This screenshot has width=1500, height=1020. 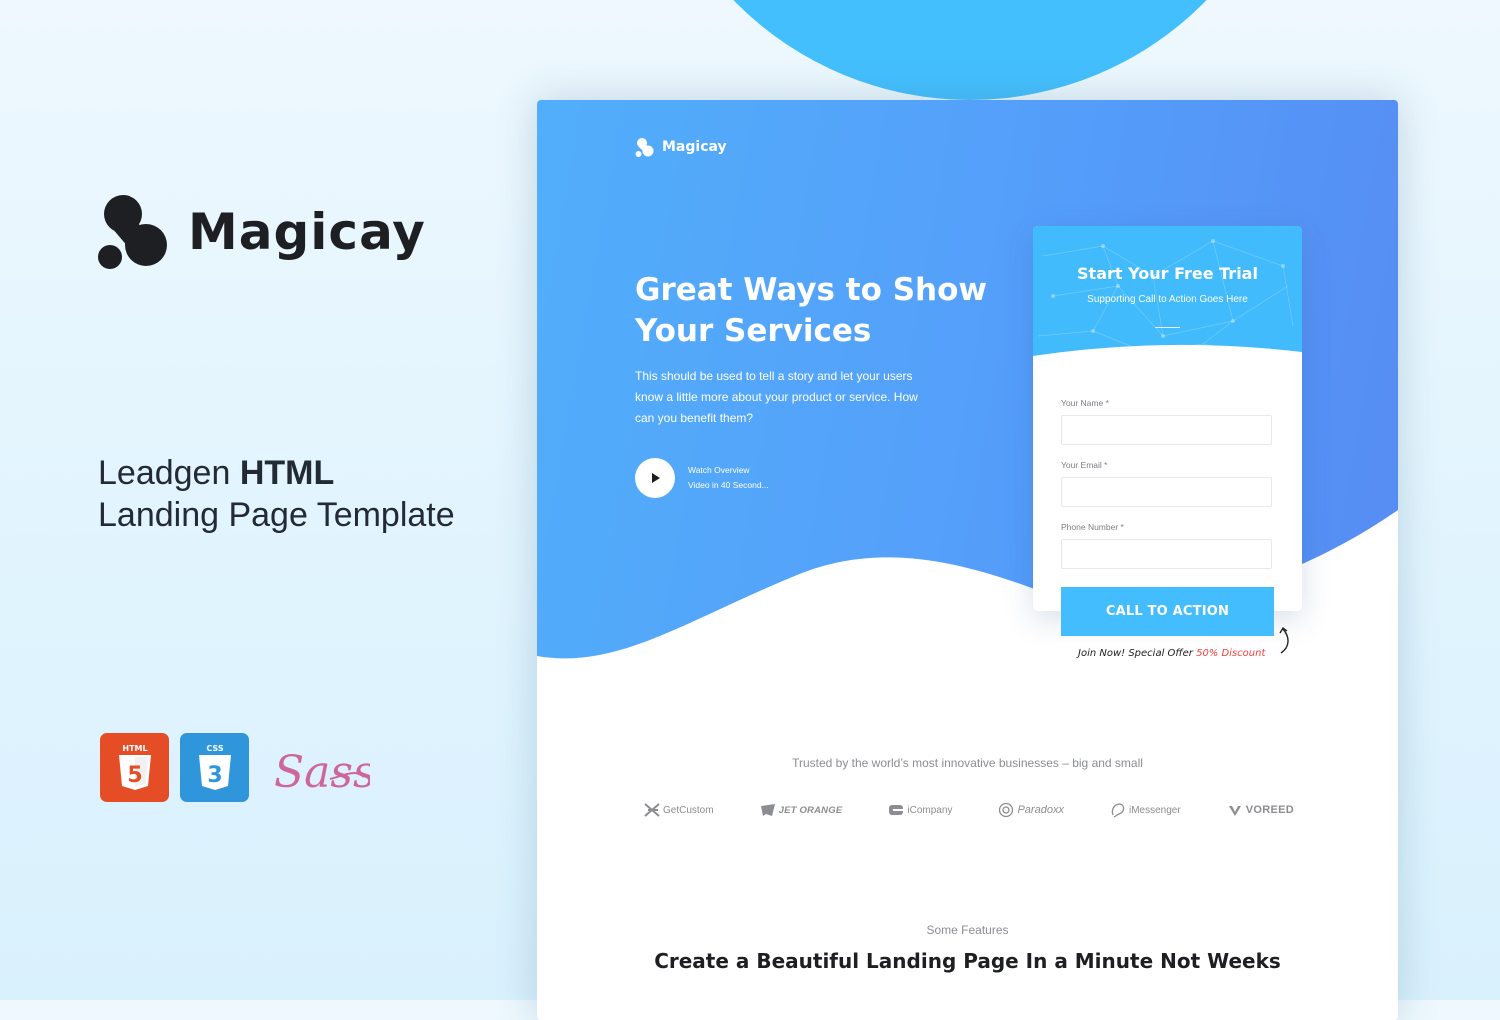 I want to click on svg-text: 3, so click(x=214, y=775).